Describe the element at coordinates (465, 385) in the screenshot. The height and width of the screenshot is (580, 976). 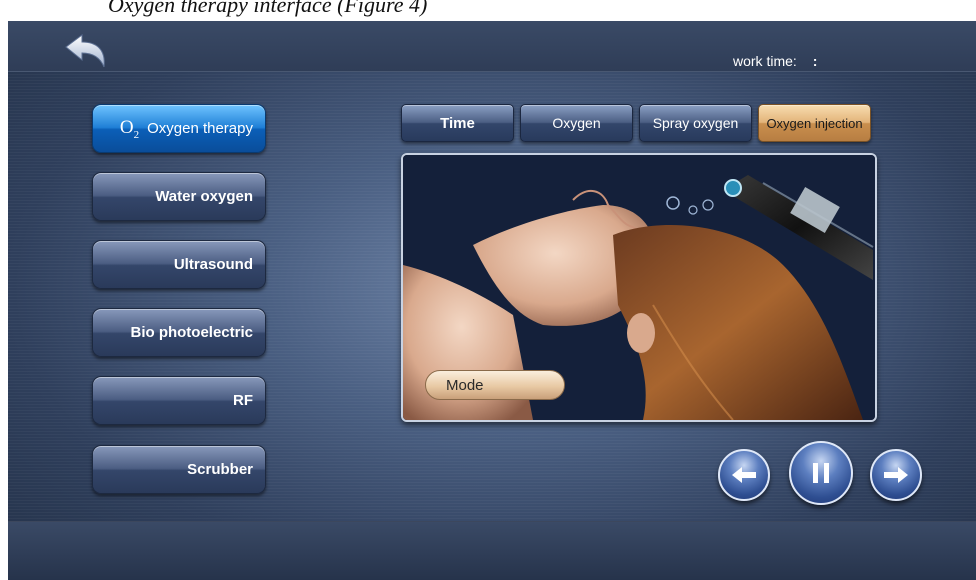
I see `mode-label: Mode` at that location.